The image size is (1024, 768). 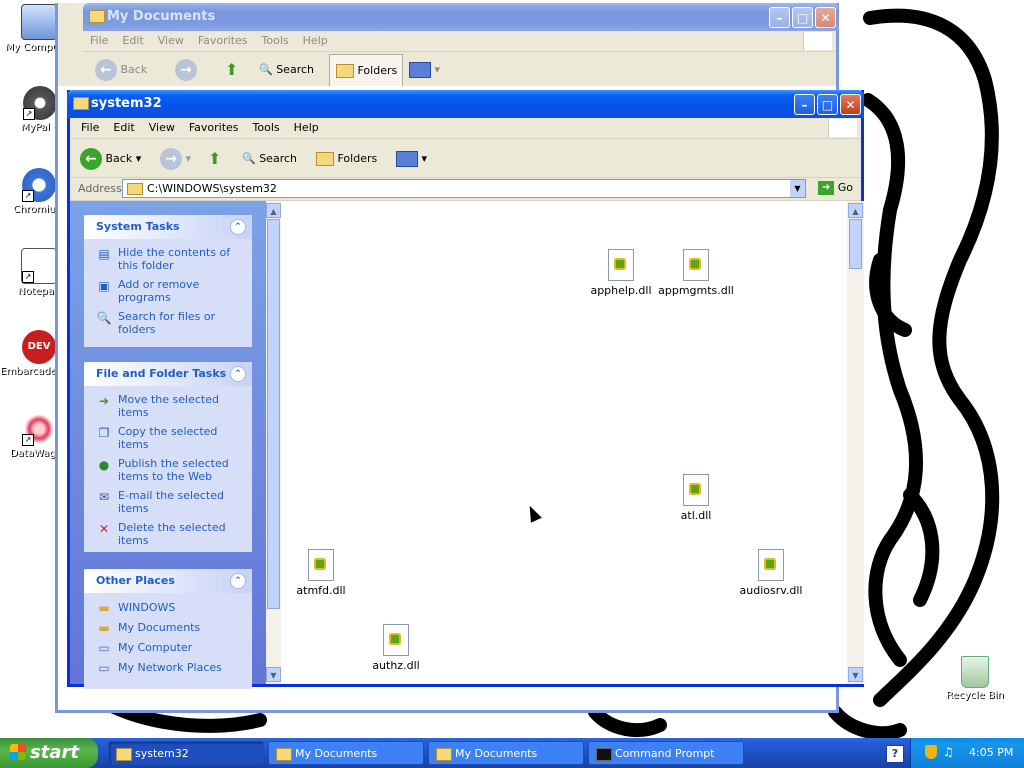 What do you see at coordinates (967, 753) in the screenshot?
I see `system-tray: ♫ 4:05 PM` at bounding box center [967, 753].